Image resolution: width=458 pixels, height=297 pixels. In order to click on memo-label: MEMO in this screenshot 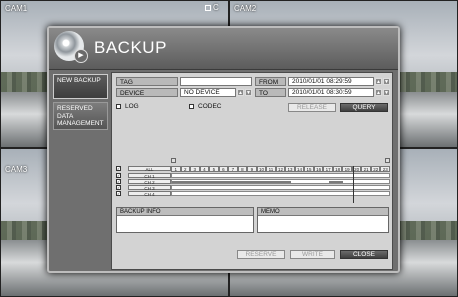, I will do `click(323, 212)`.